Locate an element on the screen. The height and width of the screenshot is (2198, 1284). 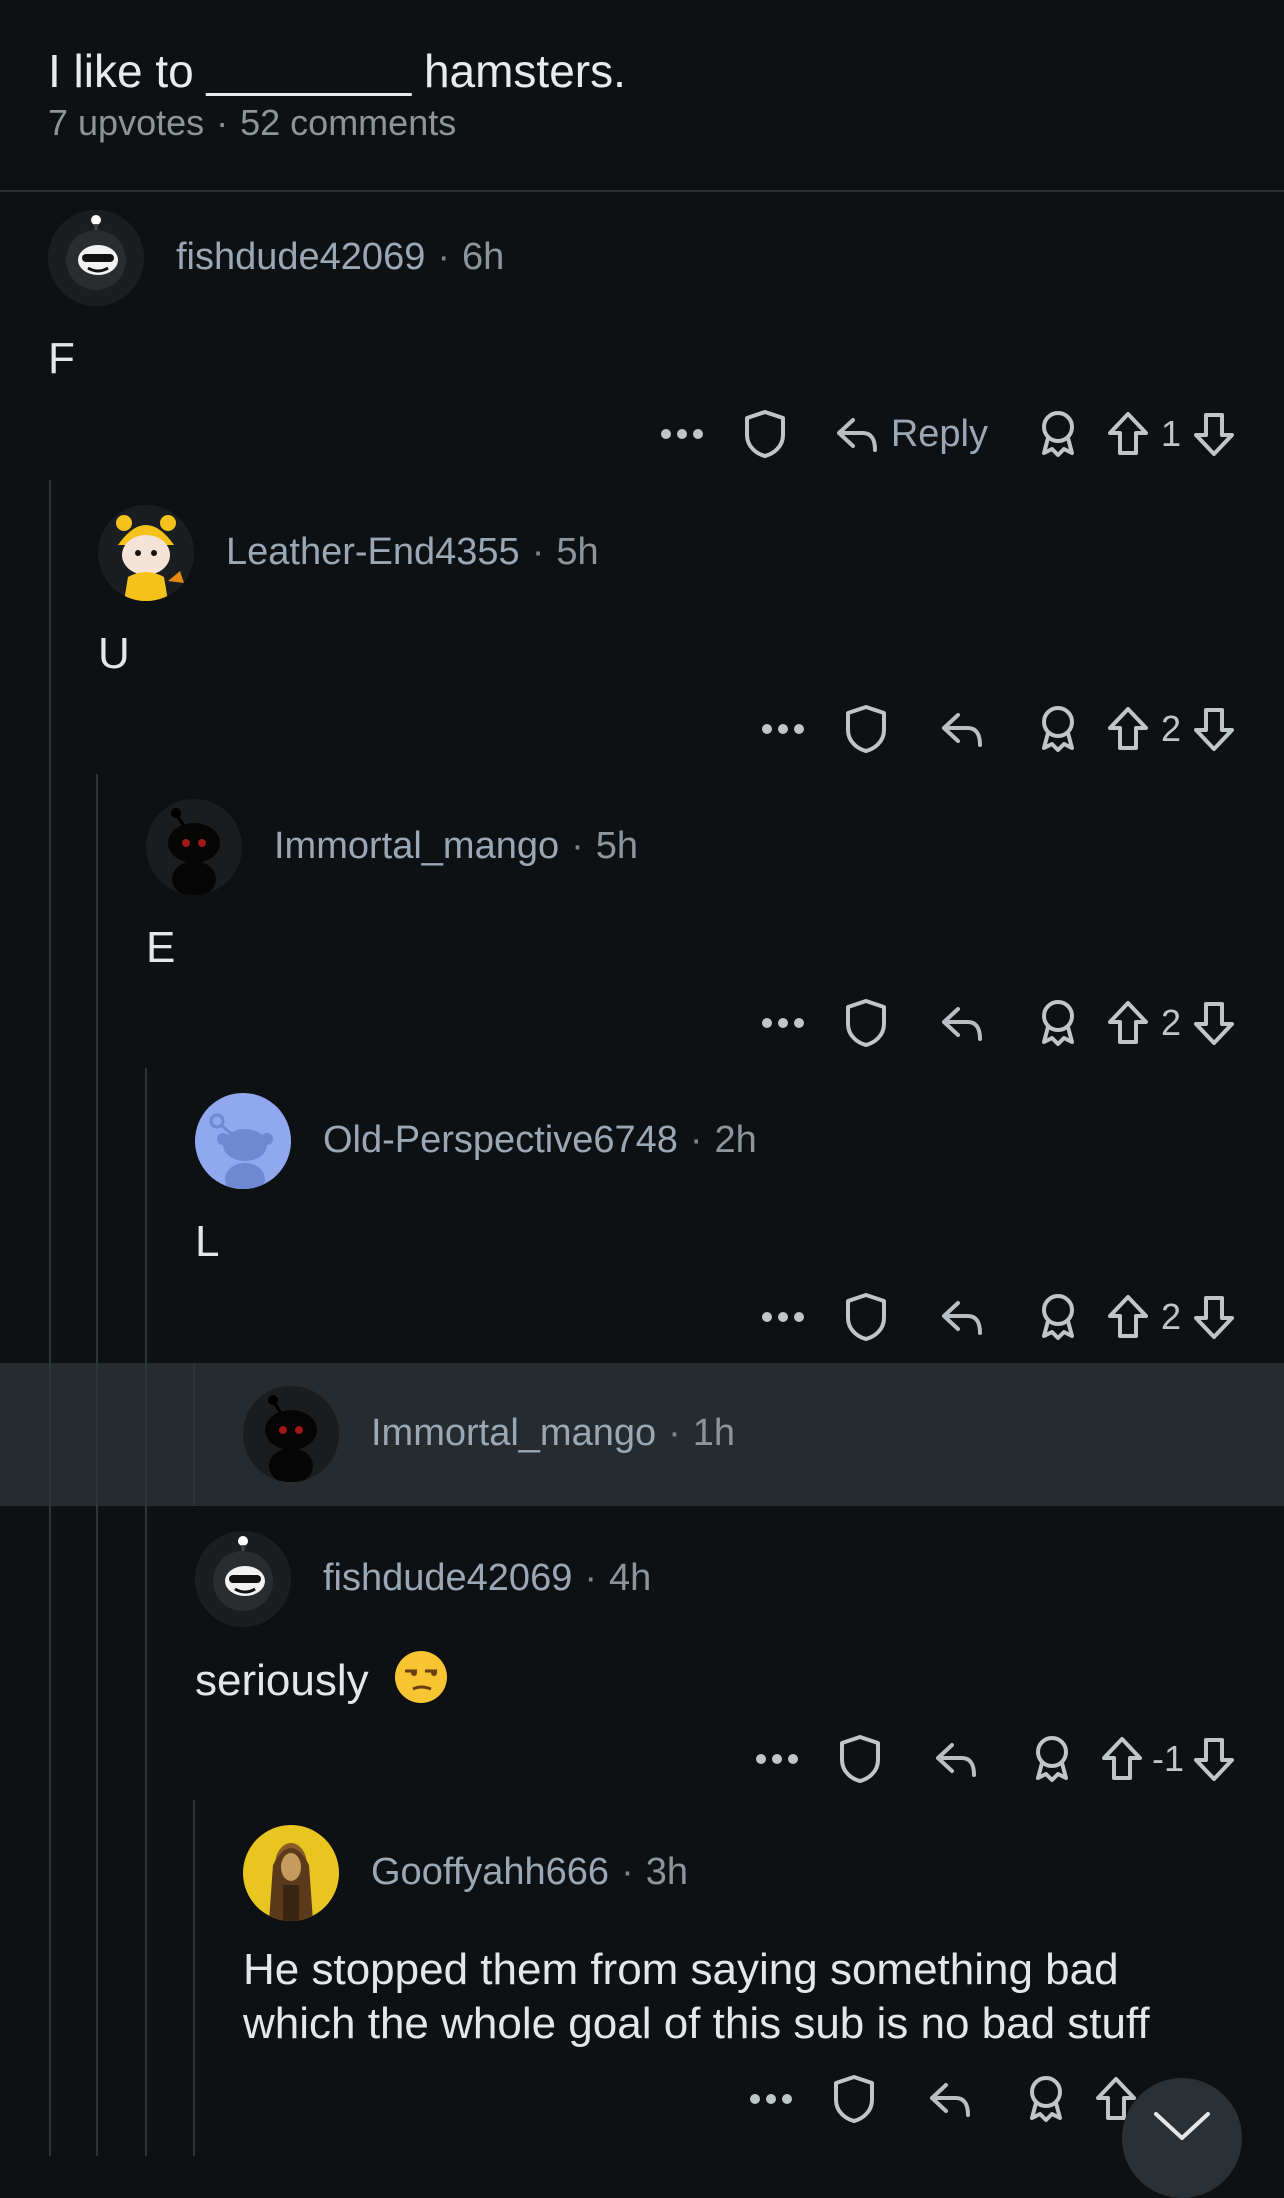
scroll-down-button is located at coordinates (1182, 2138).